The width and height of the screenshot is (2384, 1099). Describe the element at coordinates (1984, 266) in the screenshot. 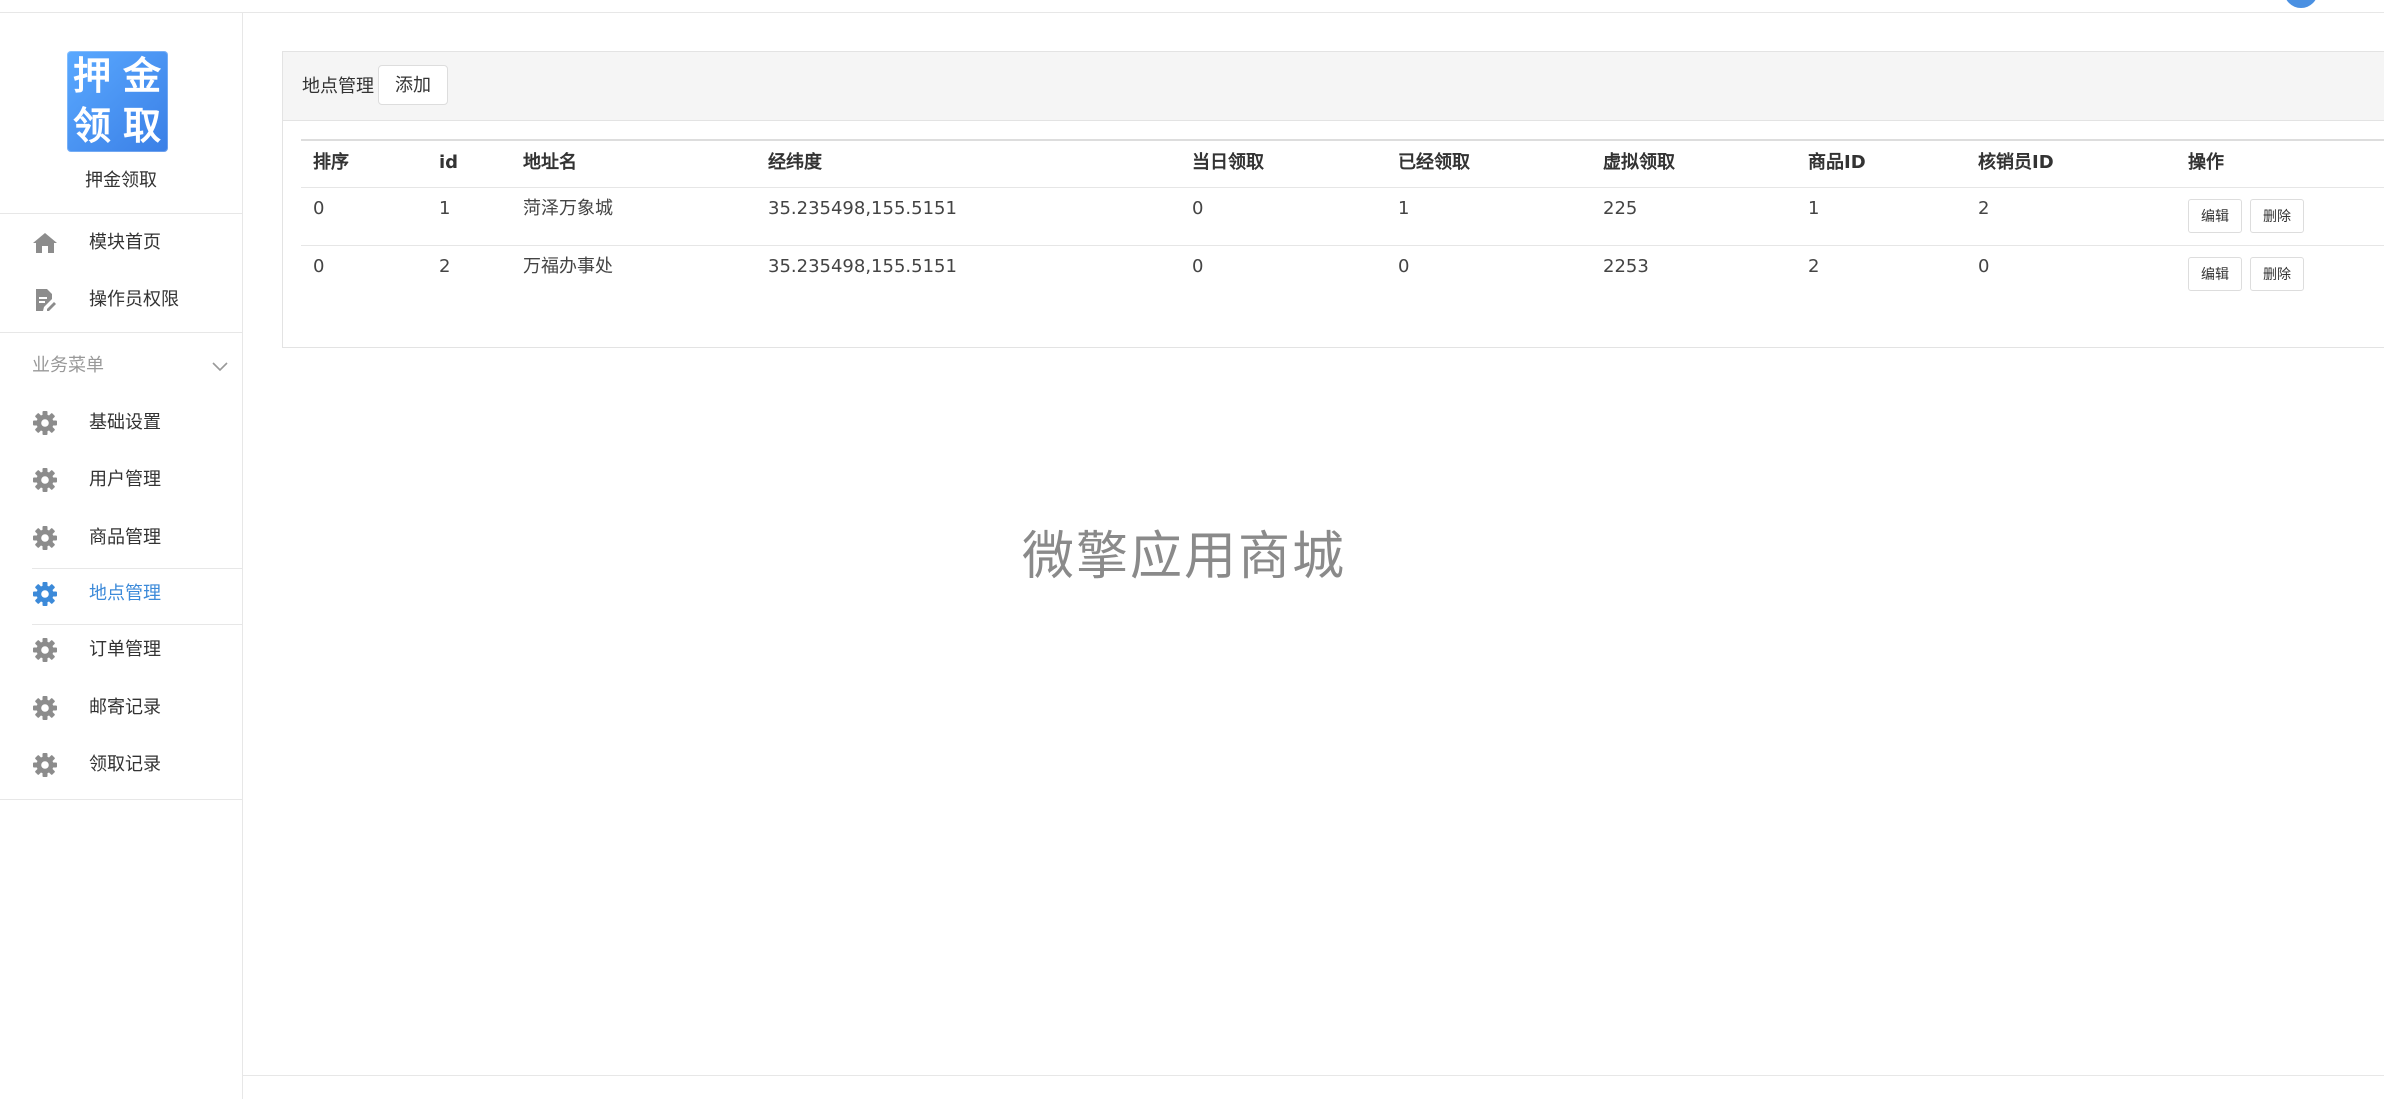

I see `cell-verifier-id: 0` at that location.